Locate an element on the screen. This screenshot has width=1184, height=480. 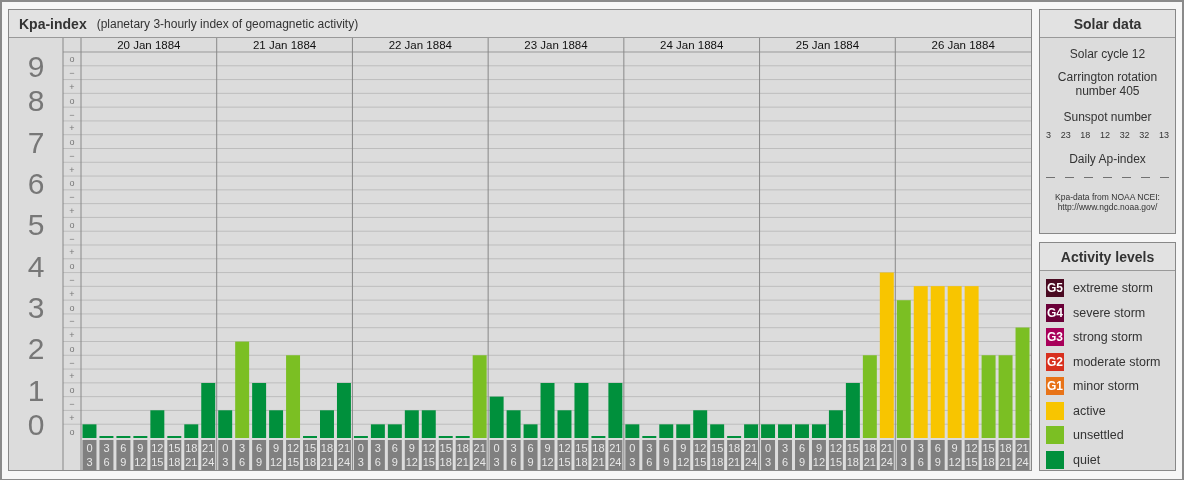
y-axis-label: 5 is located at coordinates (36, 225).